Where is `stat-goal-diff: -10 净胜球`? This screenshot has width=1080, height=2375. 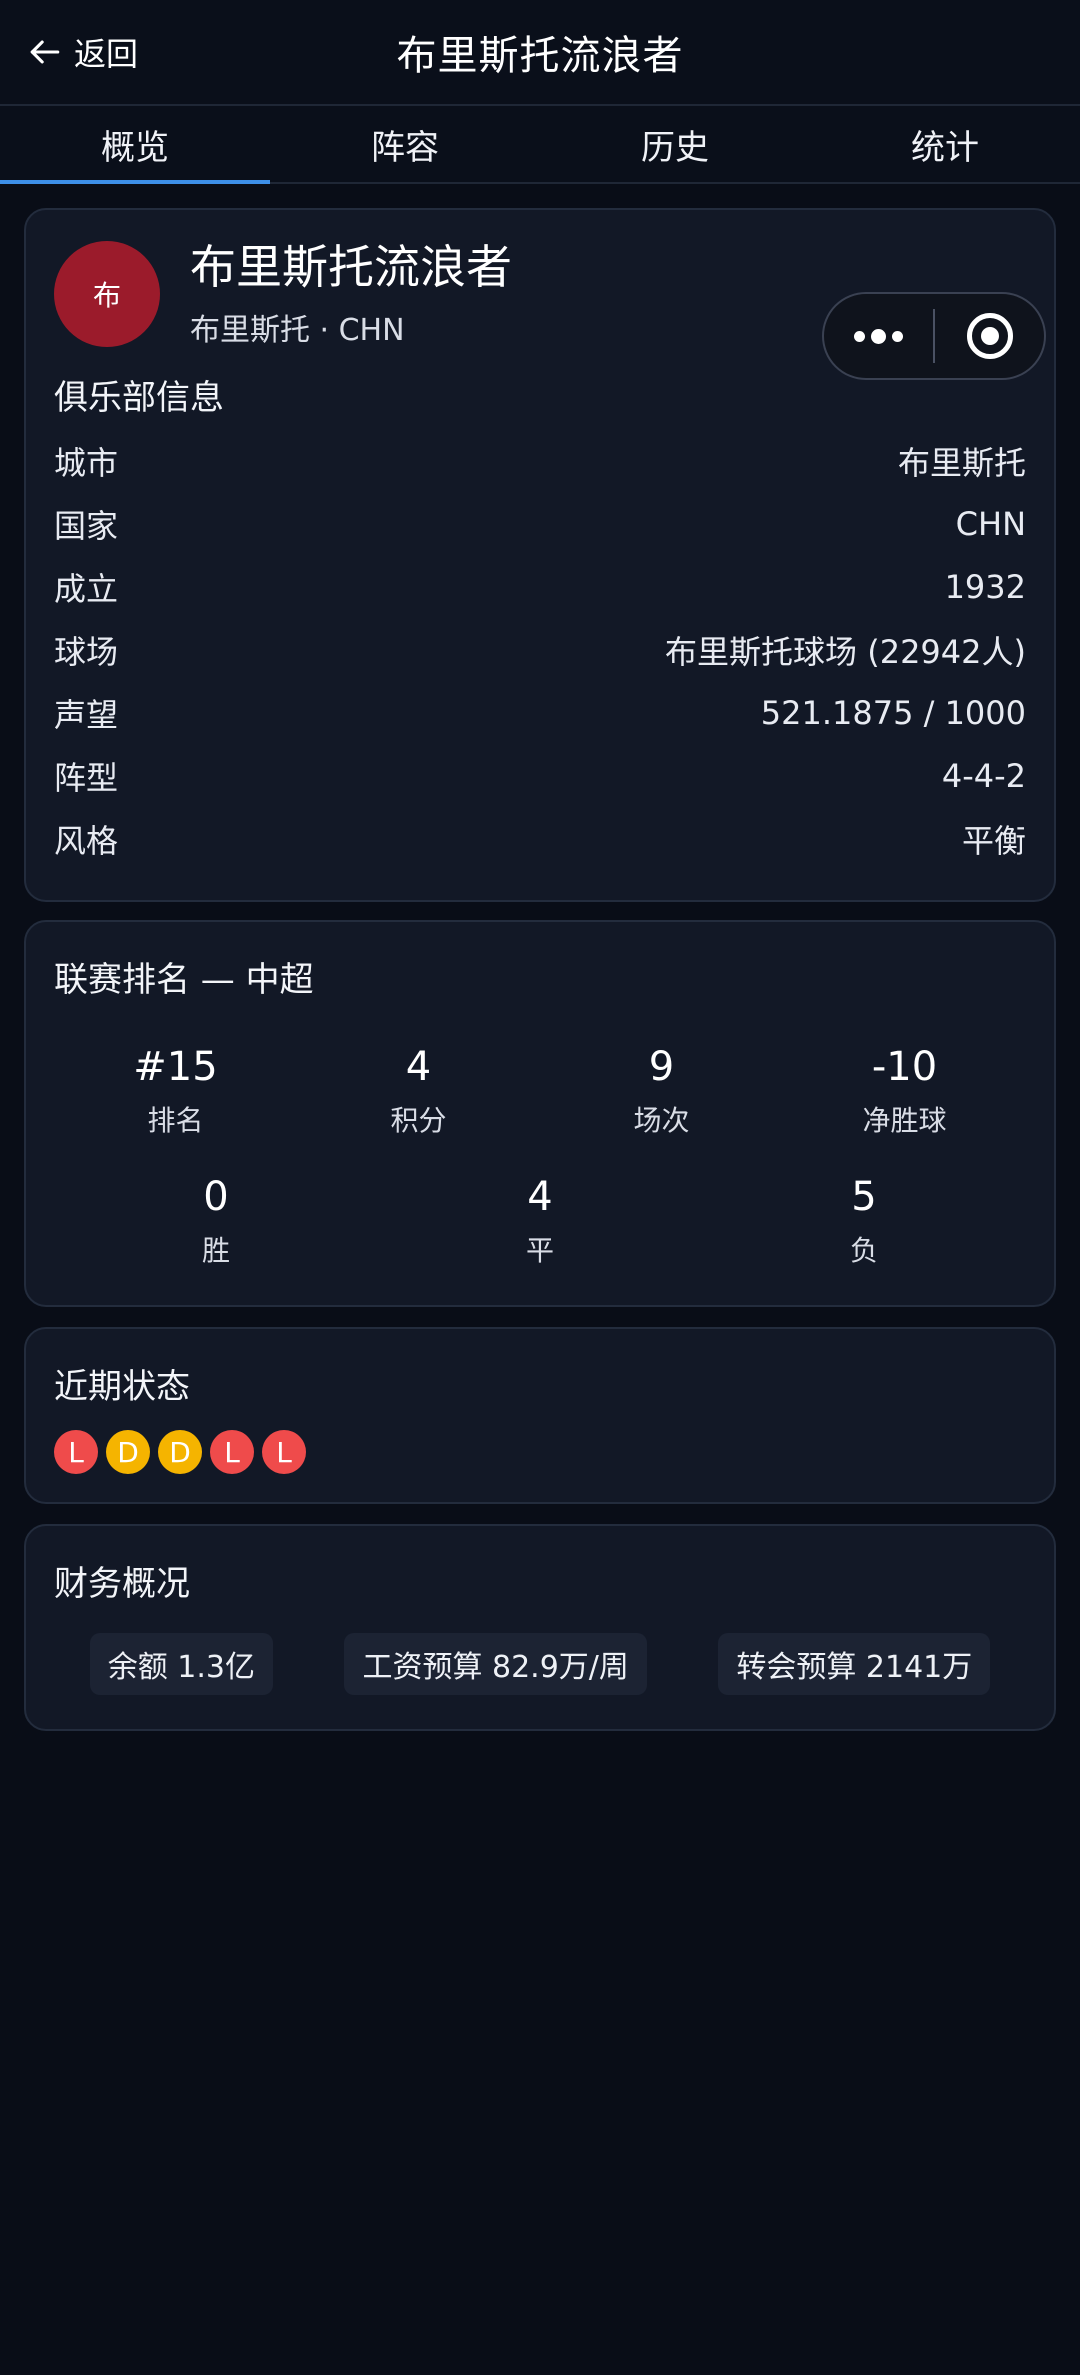 stat-goal-diff: -10 净胜球 is located at coordinates (904, 1091).